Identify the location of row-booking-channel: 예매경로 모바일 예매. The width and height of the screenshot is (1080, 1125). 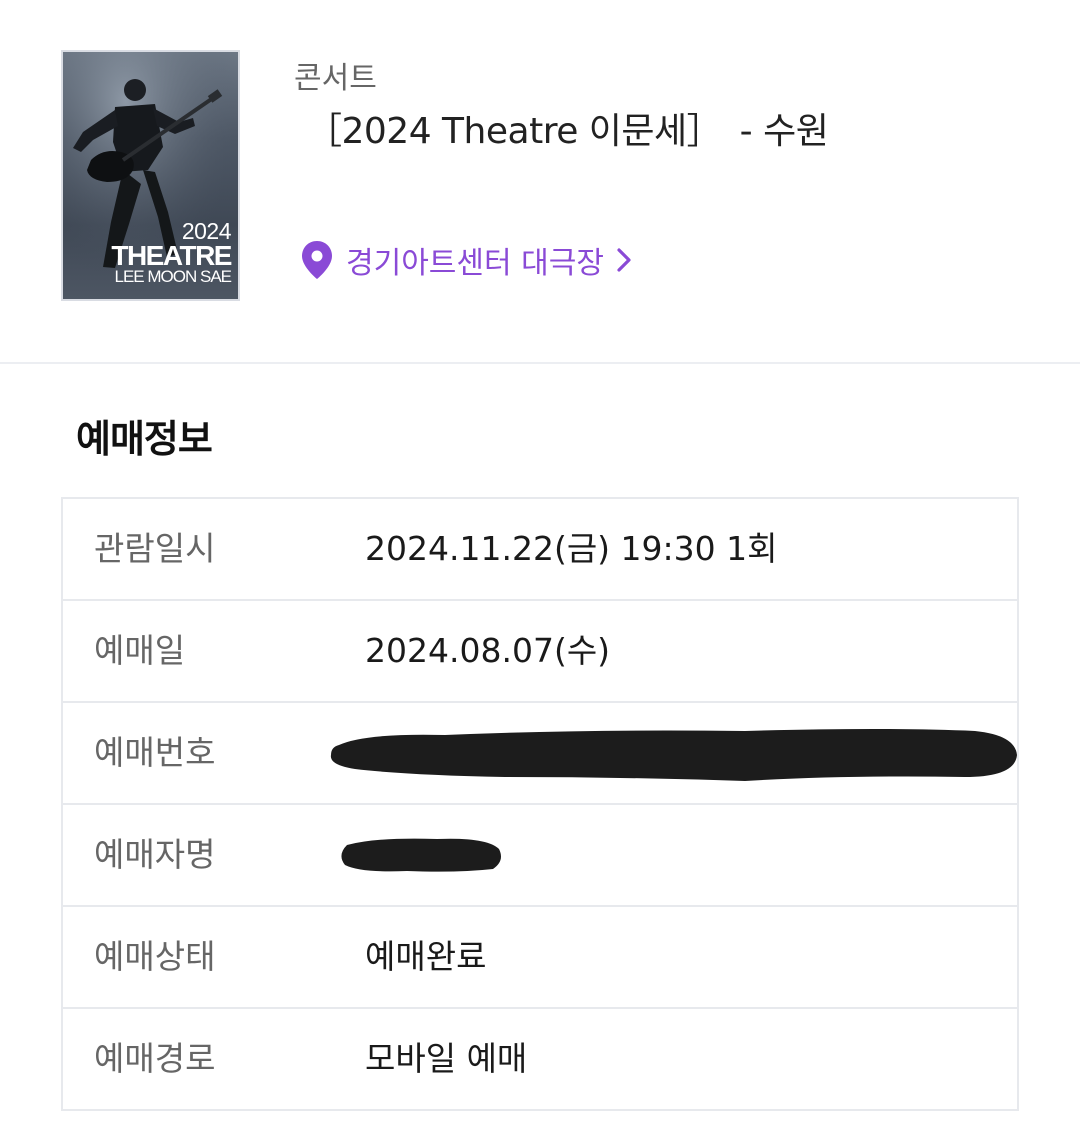
(540, 1060).